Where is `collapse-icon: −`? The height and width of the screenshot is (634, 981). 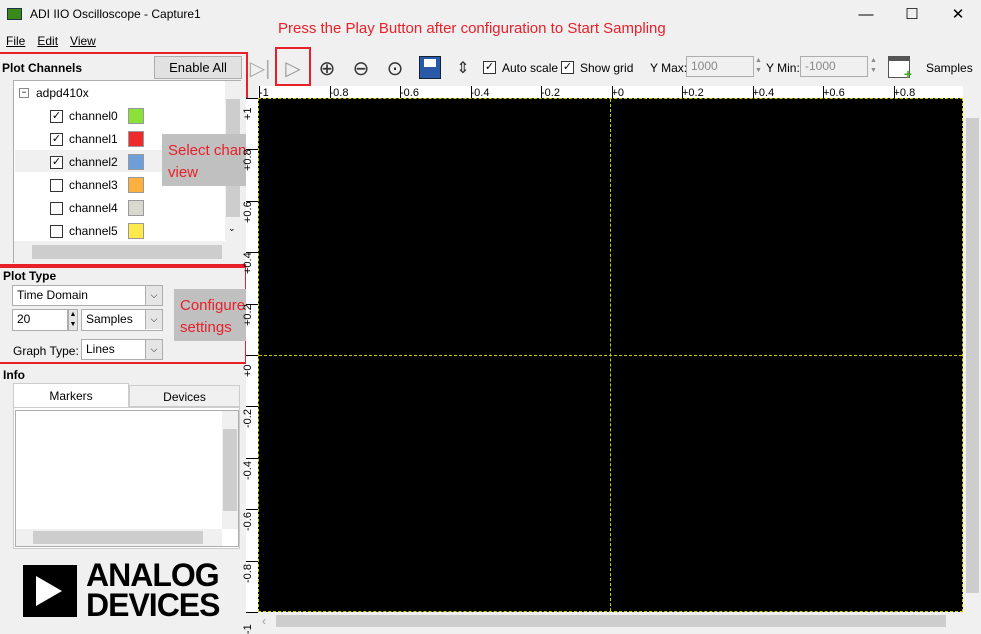
collapse-icon: − is located at coordinates (24, 93).